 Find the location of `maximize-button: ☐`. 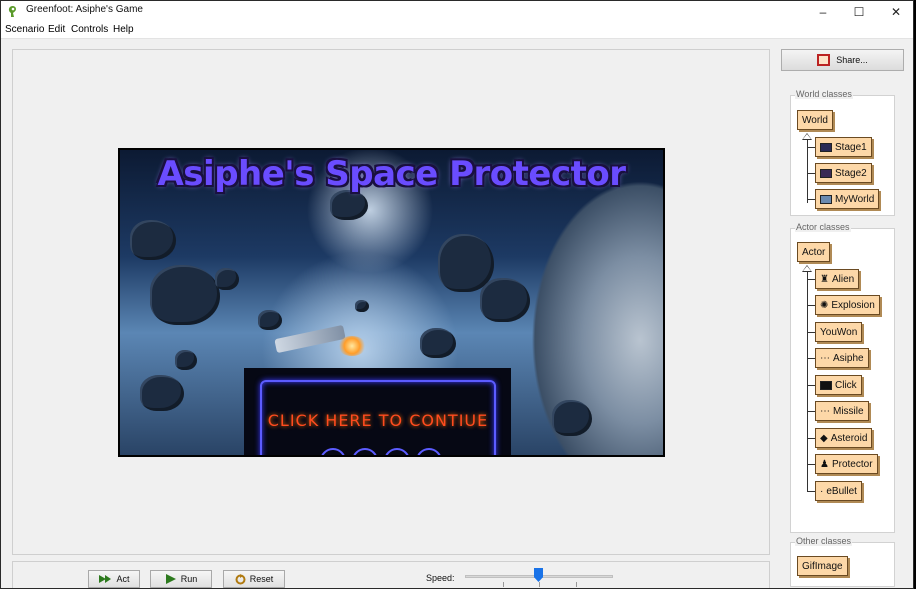

maximize-button: ☐ is located at coordinates (859, 11).